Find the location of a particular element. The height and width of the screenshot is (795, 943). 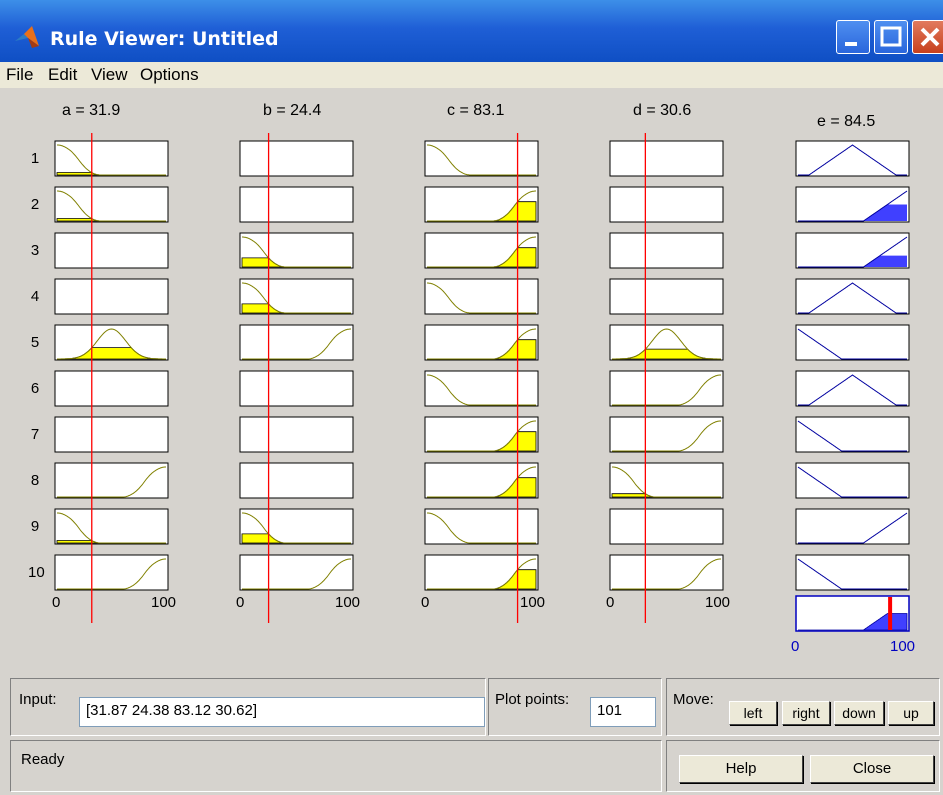

move-down-button: down is located at coordinates (859, 713).